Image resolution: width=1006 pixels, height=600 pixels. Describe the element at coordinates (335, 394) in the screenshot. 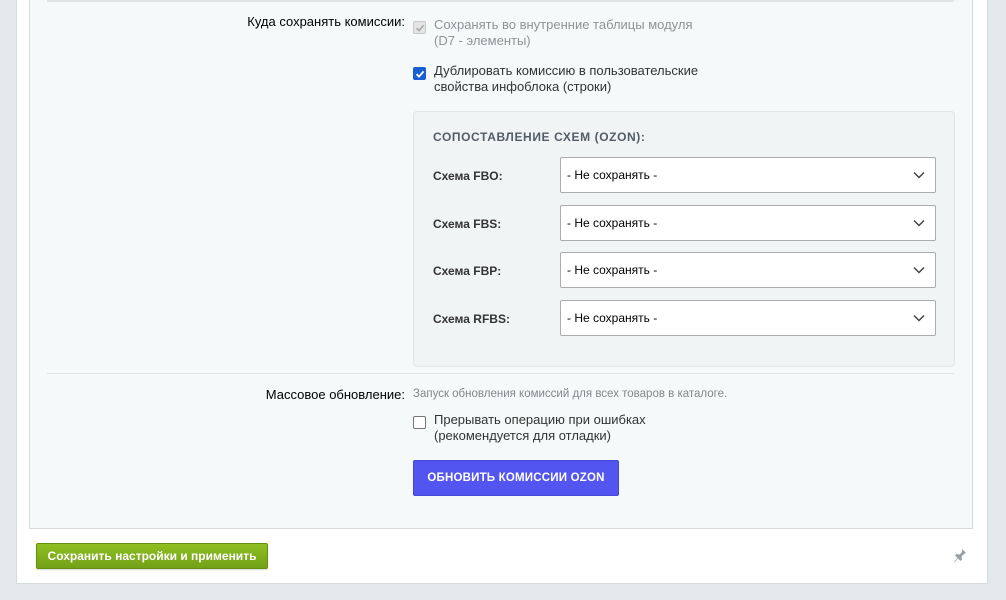

I see `mass-update-label: Массовое обновление:` at that location.